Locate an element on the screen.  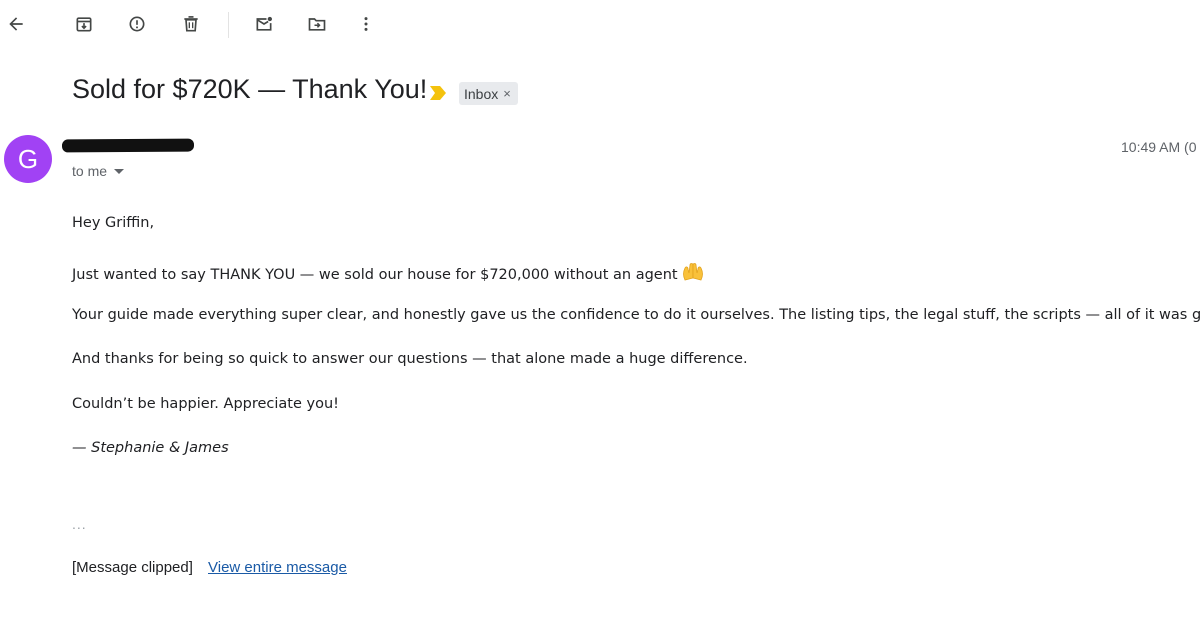
email-subject: Sold for $720K — Thank You! is located at coordinates (250, 89).